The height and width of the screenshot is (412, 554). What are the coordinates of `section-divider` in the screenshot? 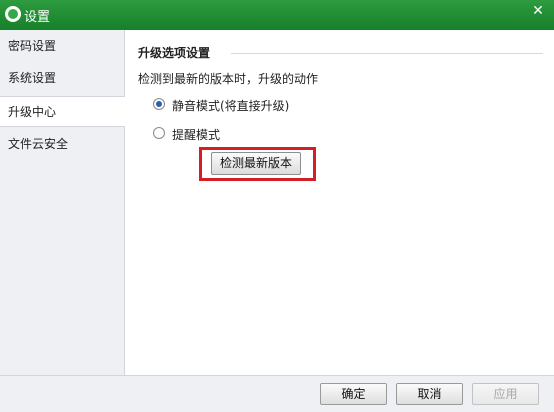 It's located at (387, 53).